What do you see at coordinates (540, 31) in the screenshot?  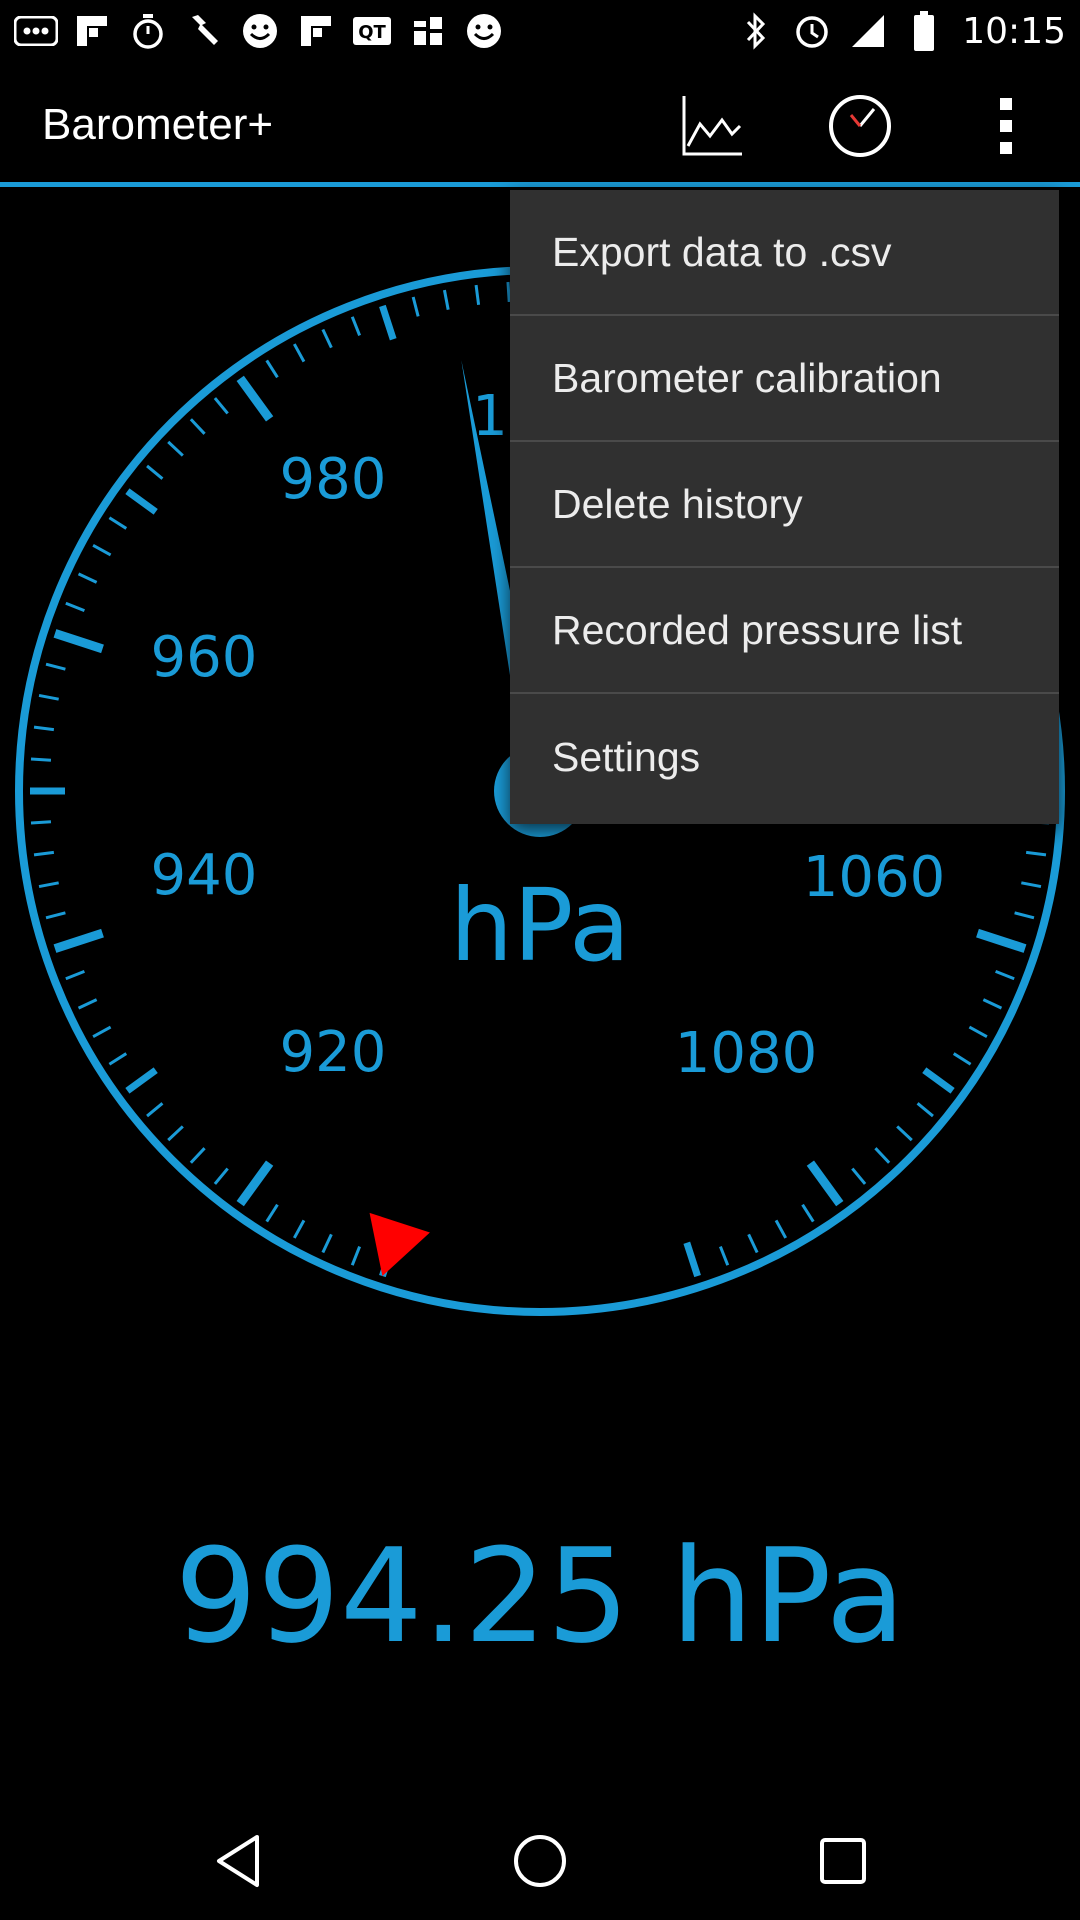 I see `status-bar: QT 10:15` at bounding box center [540, 31].